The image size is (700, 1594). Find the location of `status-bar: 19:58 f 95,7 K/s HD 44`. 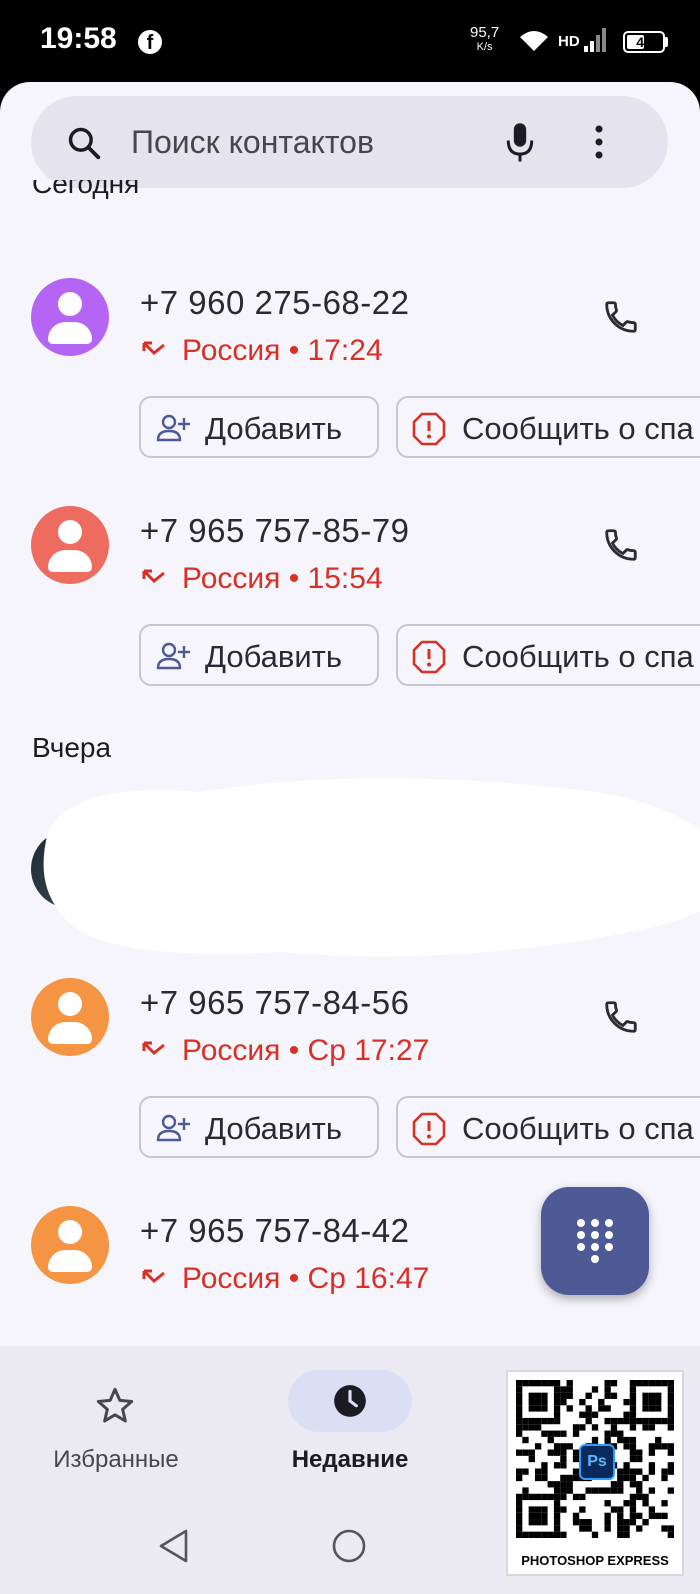

status-bar: 19:58 f 95,7 K/s HD 44 is located at coordinates (350, 41).